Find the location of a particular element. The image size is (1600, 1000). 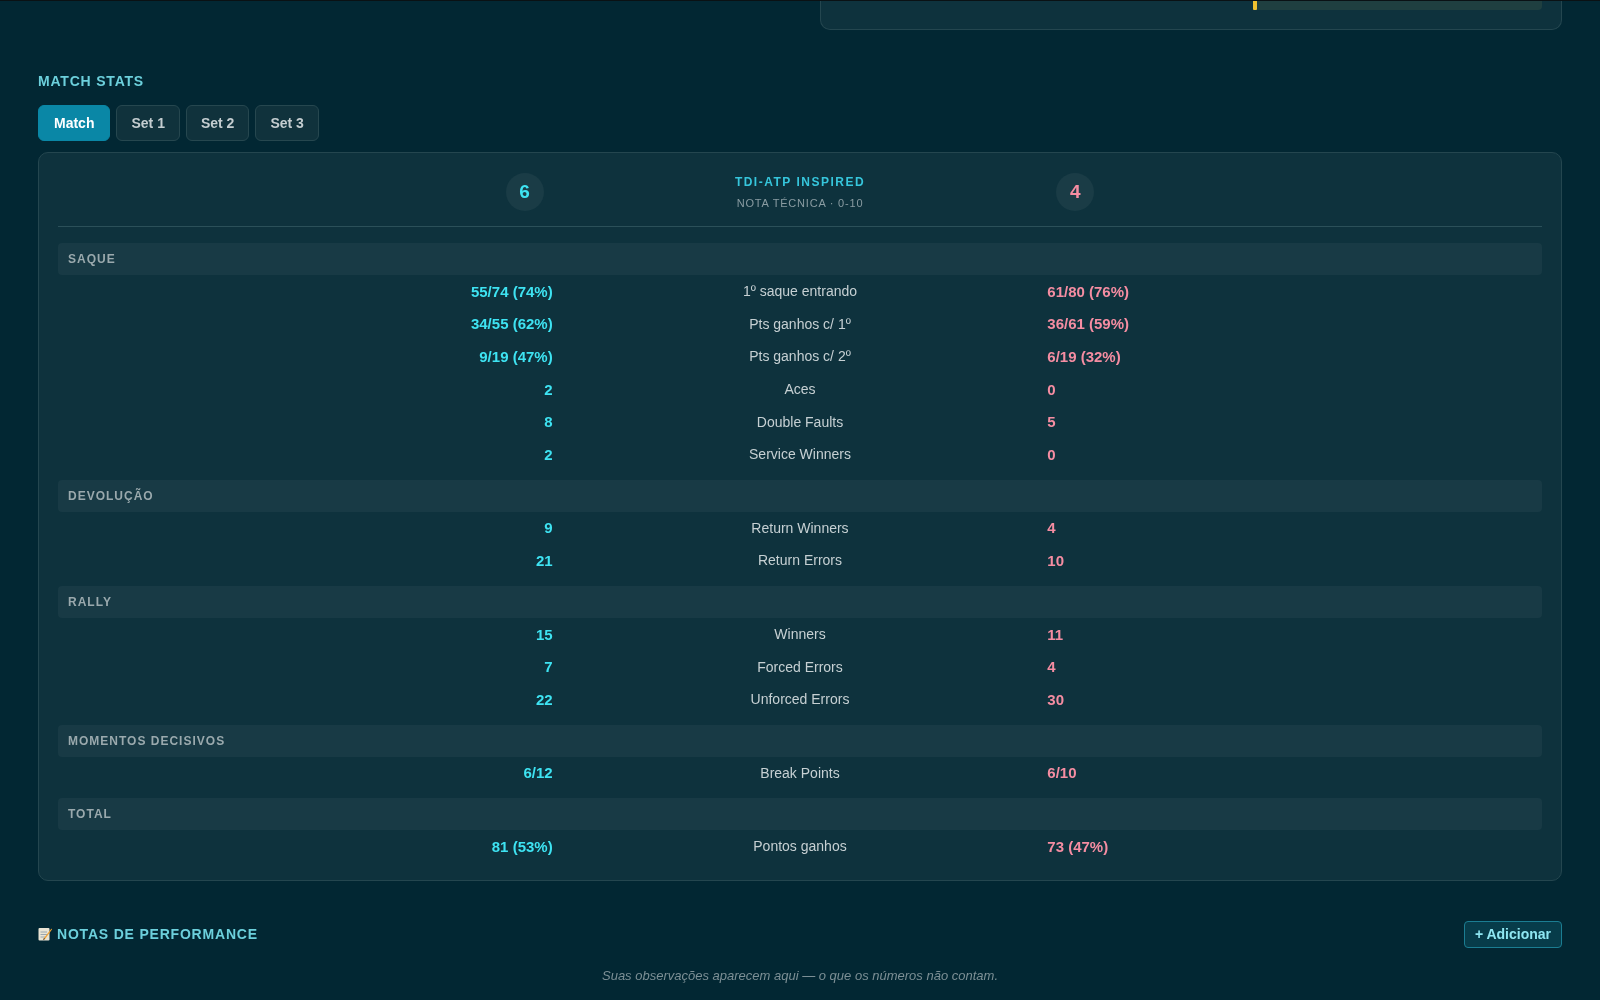

stat-value: 15 is located at coordinates (544, 634).